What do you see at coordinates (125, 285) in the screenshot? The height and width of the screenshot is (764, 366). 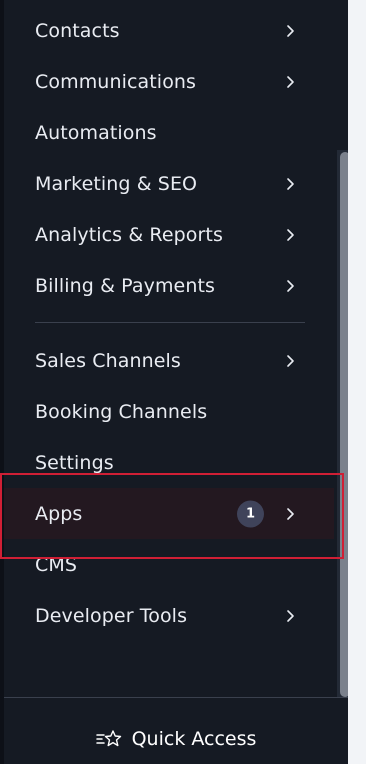 I see `sidebar-item-label: Billing & Payments` at bounding box center [125, 285].